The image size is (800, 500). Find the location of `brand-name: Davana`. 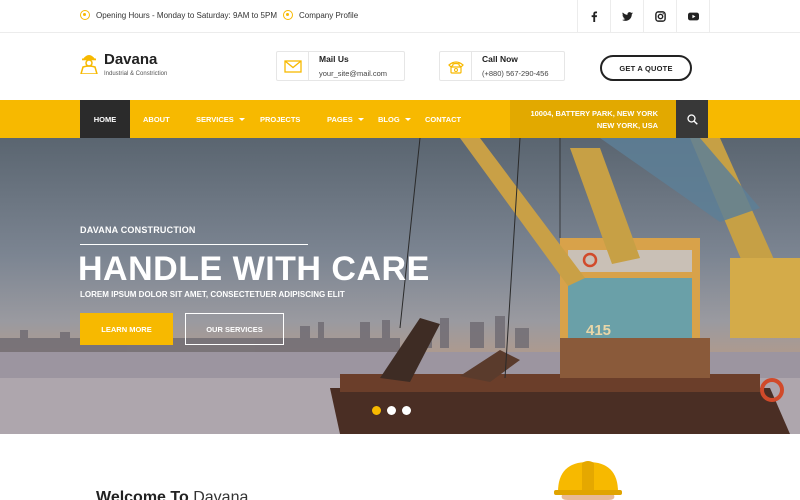

brand-name: Davana is located at coordinates (131, 59).